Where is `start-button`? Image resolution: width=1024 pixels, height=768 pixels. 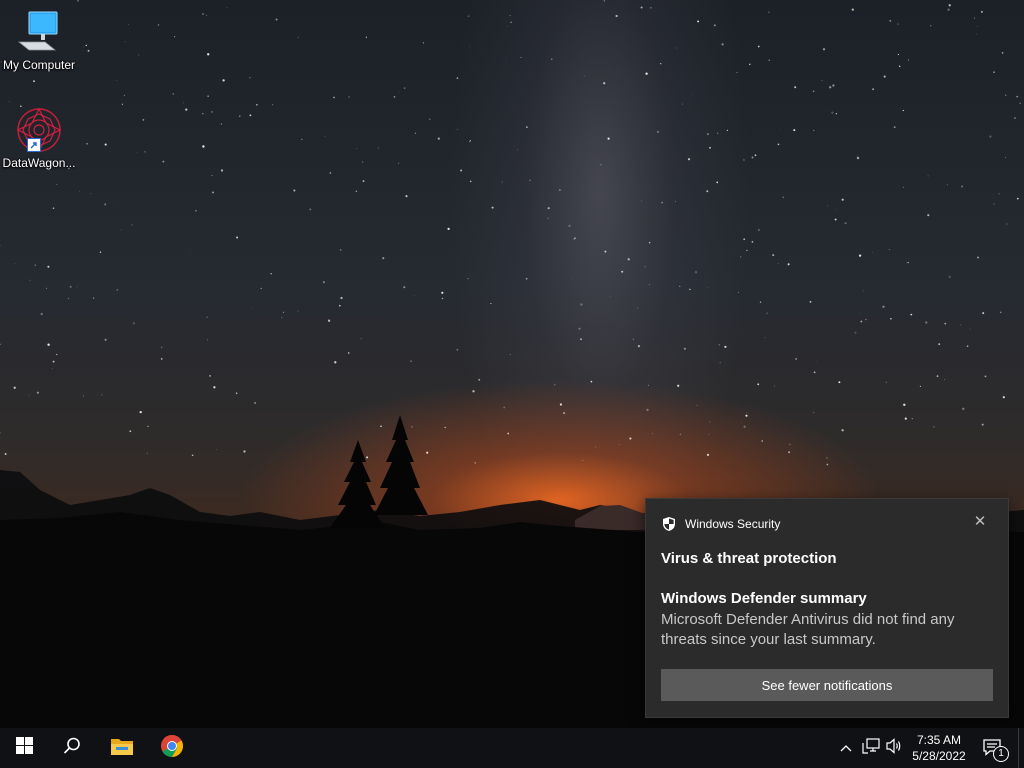
start-button is located at coordinates (24, 748).